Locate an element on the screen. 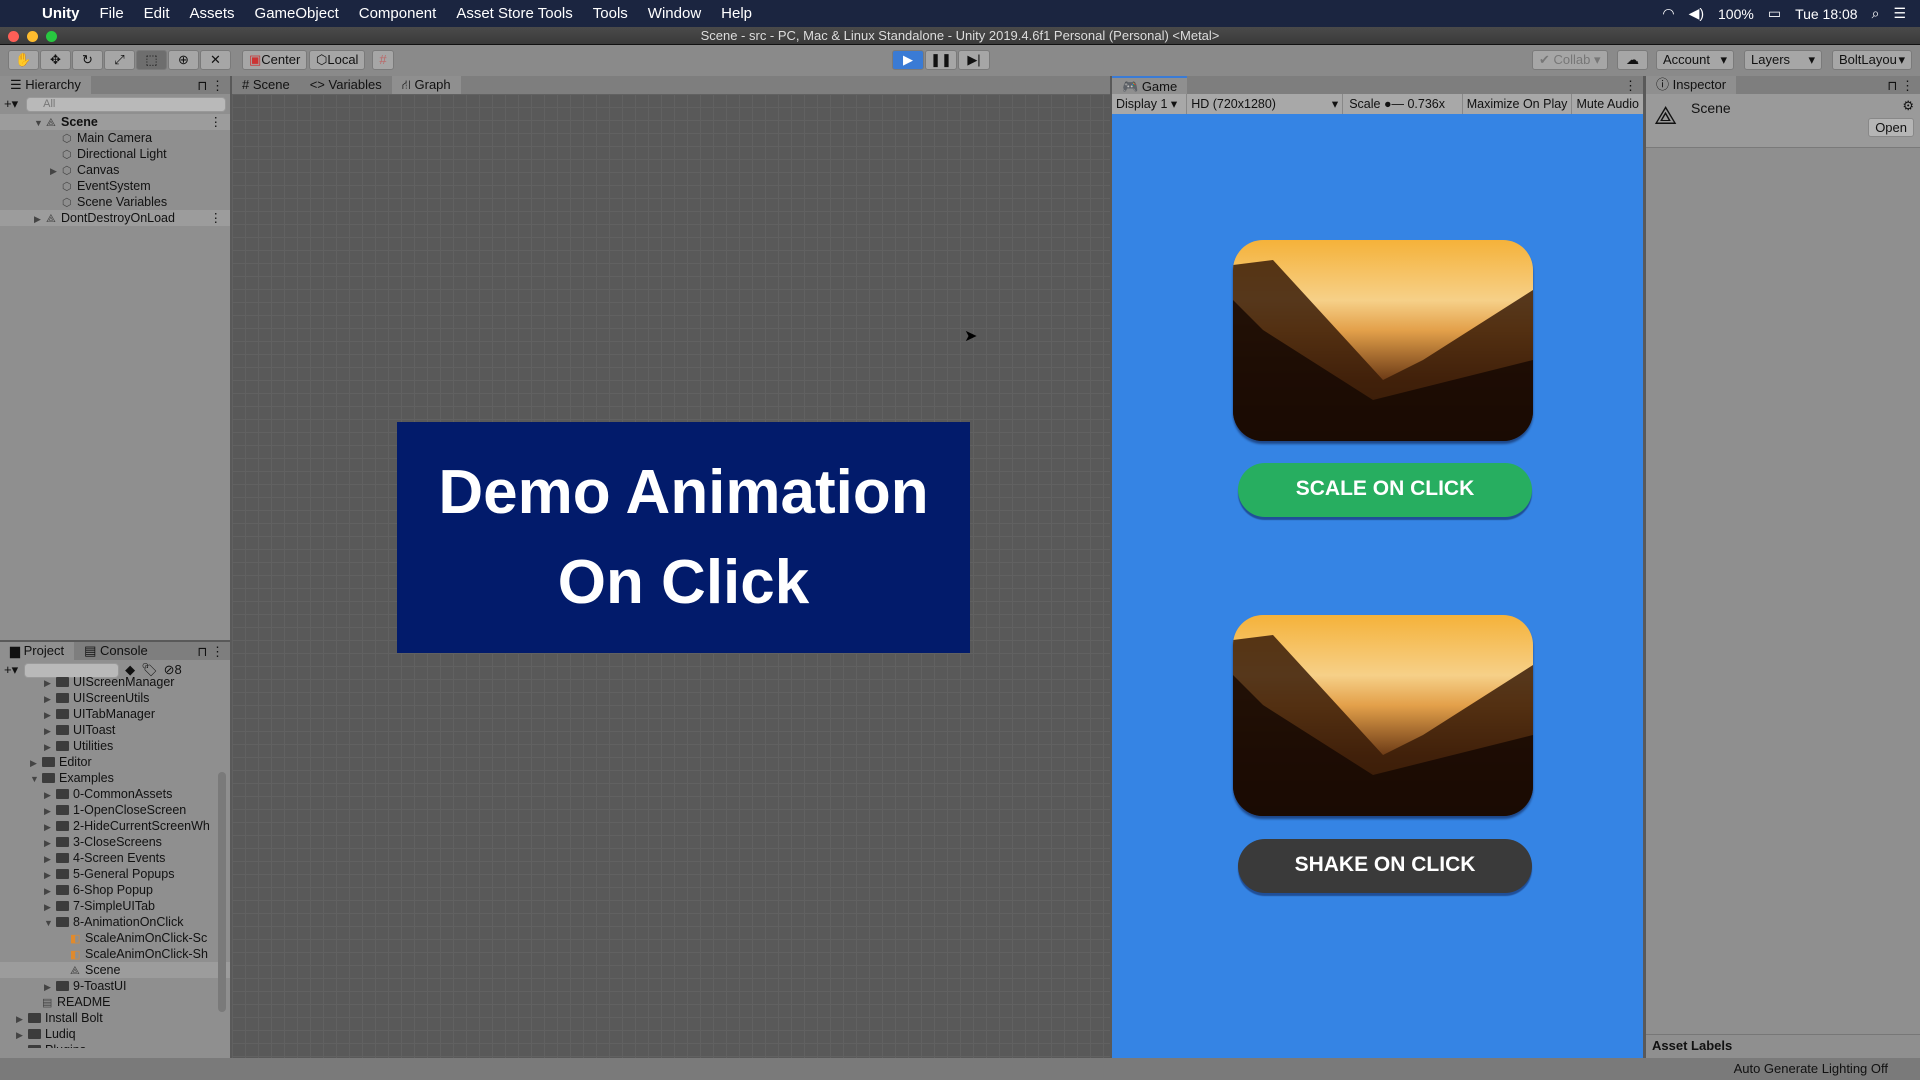 This screenshot has height=1080, width=1920. menu-component: Component is located at coordinates (398, 13).